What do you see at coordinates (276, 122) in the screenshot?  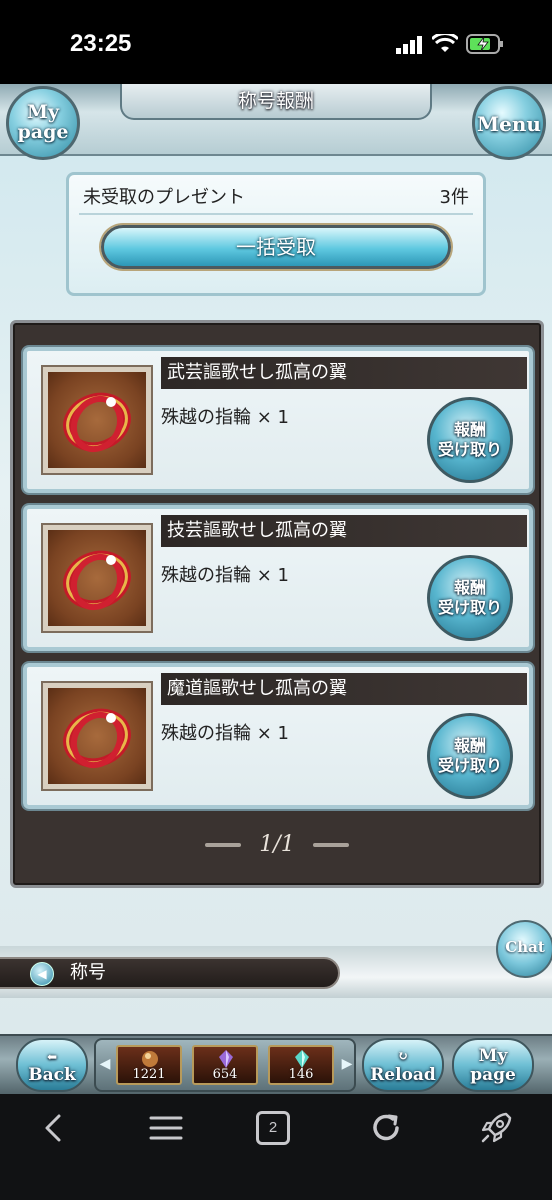 I see `top-bar: 称号報酬 My page Menu` at bounding box center [276, 122].